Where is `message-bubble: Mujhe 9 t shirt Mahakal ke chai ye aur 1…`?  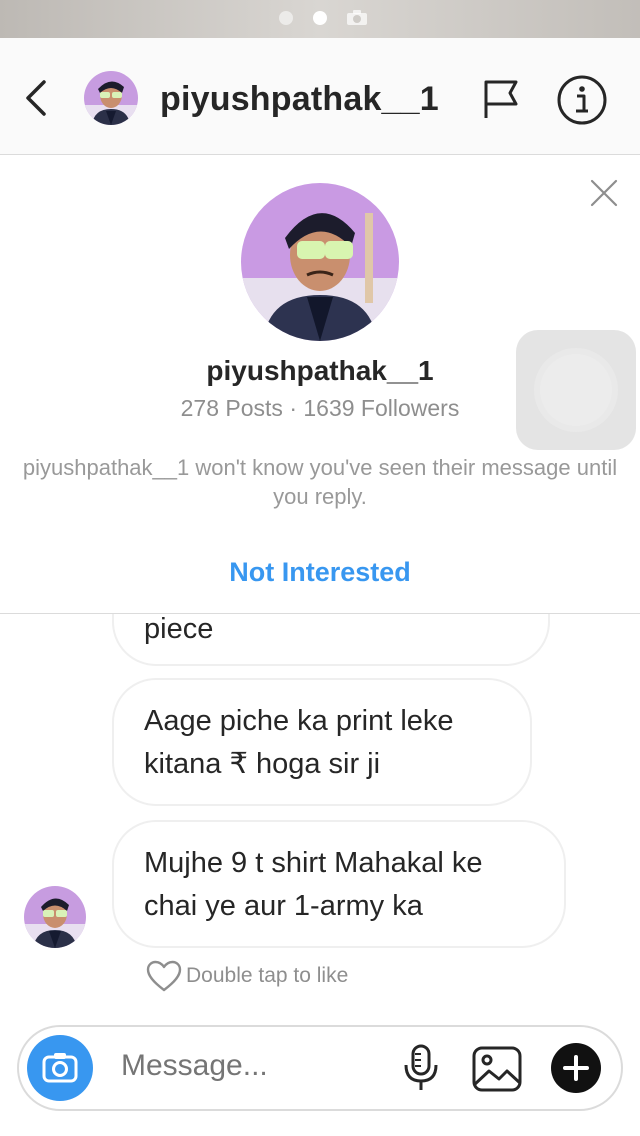 message-bubble: Mujhe 9 t shirt Mahakal ke chai ye aur 1… is located at coordinates (339, 884).